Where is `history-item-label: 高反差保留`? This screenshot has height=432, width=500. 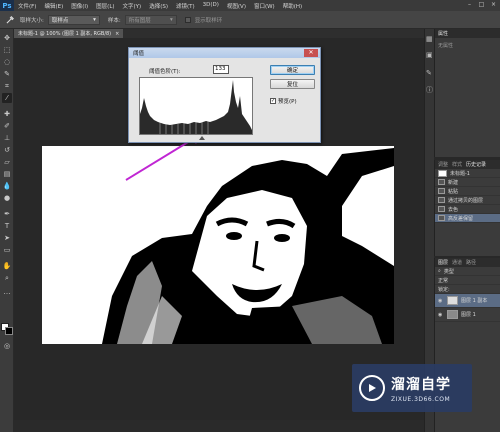
history-item-label: 高反差保留 is located at coordinates (461, 218).